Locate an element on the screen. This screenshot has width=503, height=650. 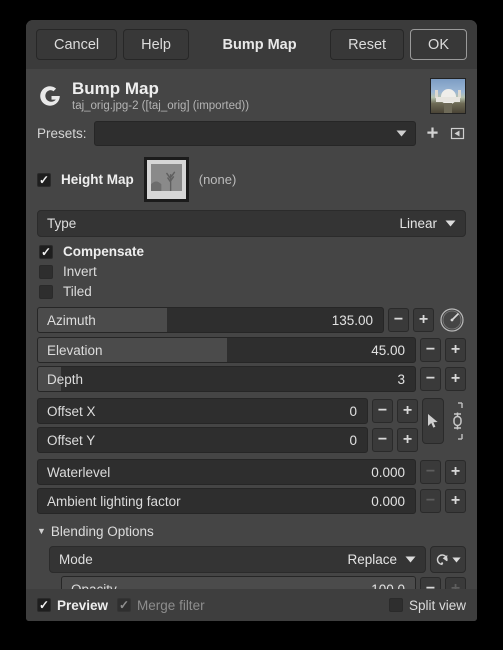
height-map-row: ✓ Height Map (none) is located at coordinates (251, 182).